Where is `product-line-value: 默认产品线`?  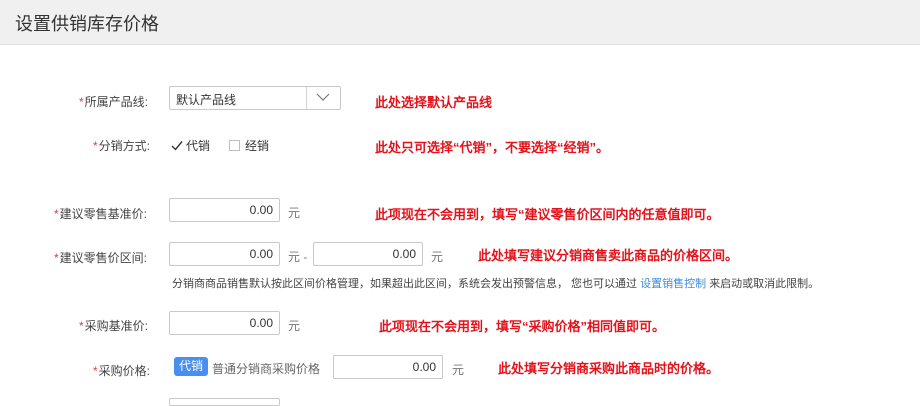
product-line-value: 默认产品线 is located at coordinates (206, 100).